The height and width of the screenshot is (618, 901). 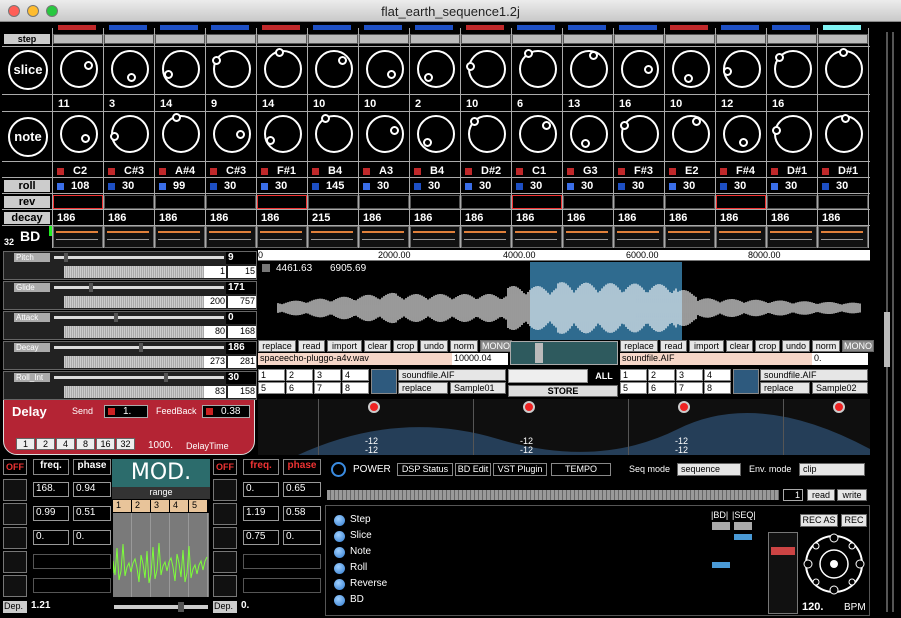 I want to click on range-num: 3, so click(x=160, y=506).